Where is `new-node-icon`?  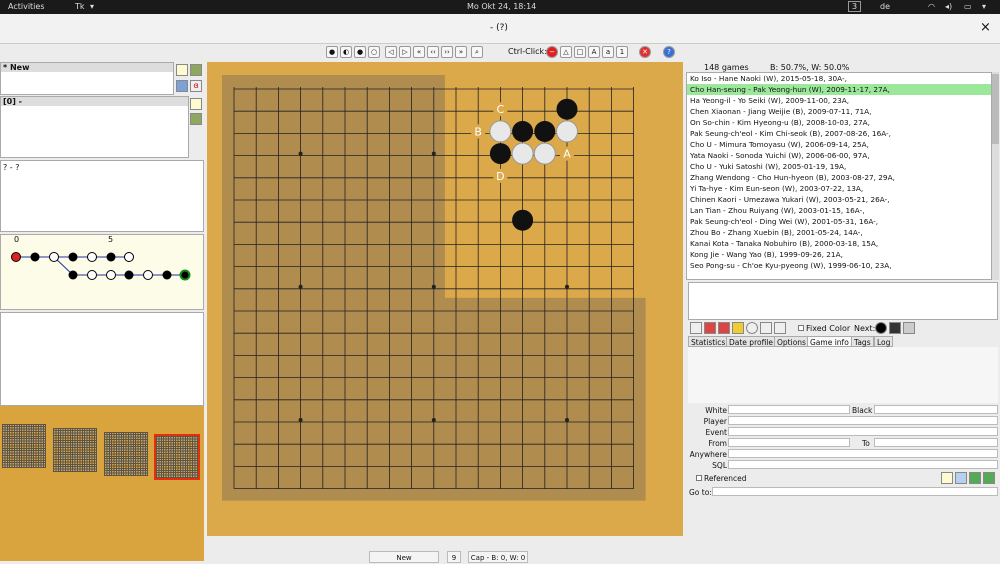
new-node-icon is located at coordinates (196, 104).